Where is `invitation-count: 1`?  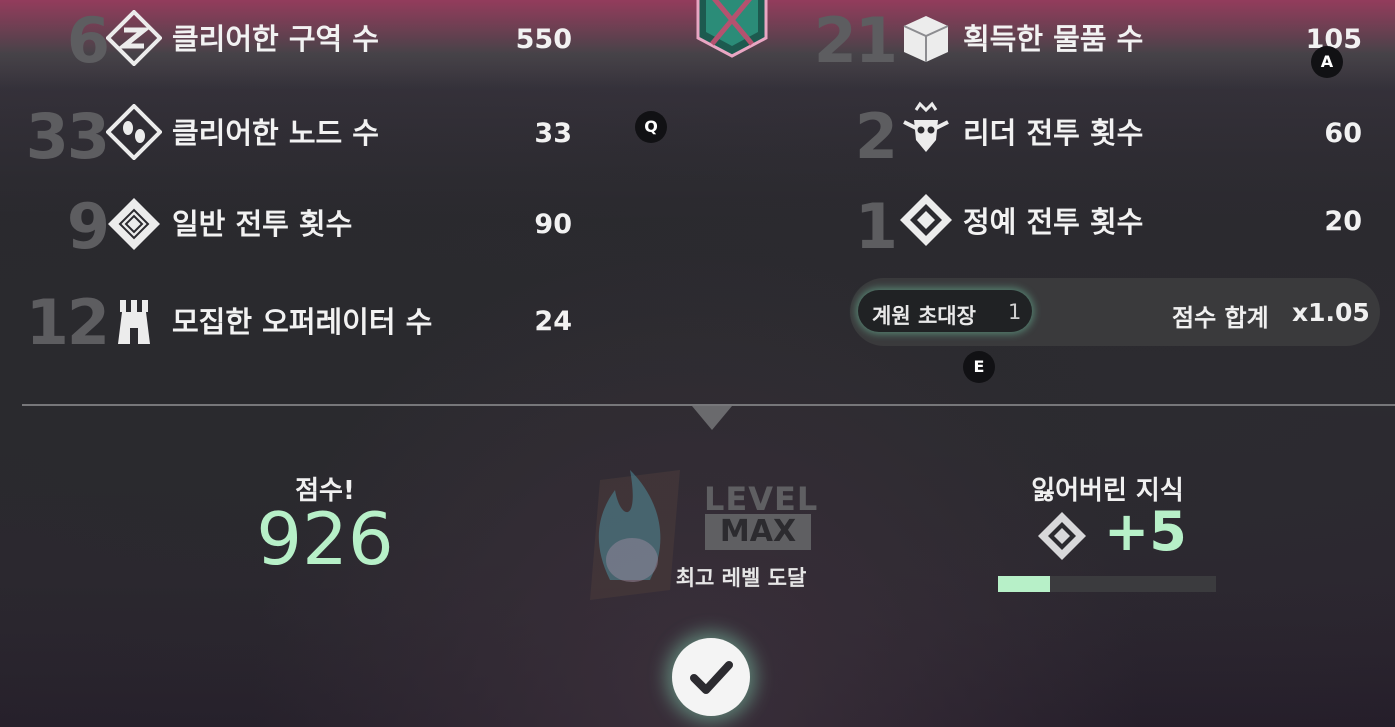
invitation-count: 1 is located at coordinates (1015, 312).